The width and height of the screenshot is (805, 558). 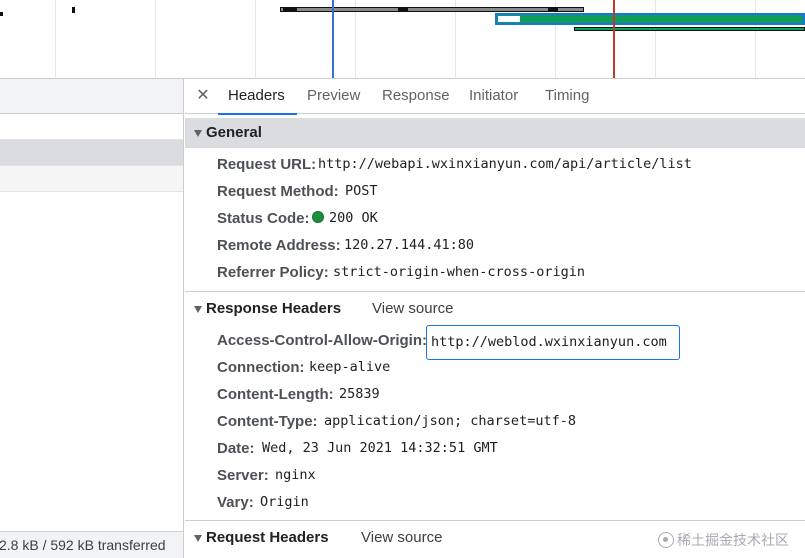 I want to click on header-key: Access-Control-Allow-Origin:, so click(x=322, y=340).